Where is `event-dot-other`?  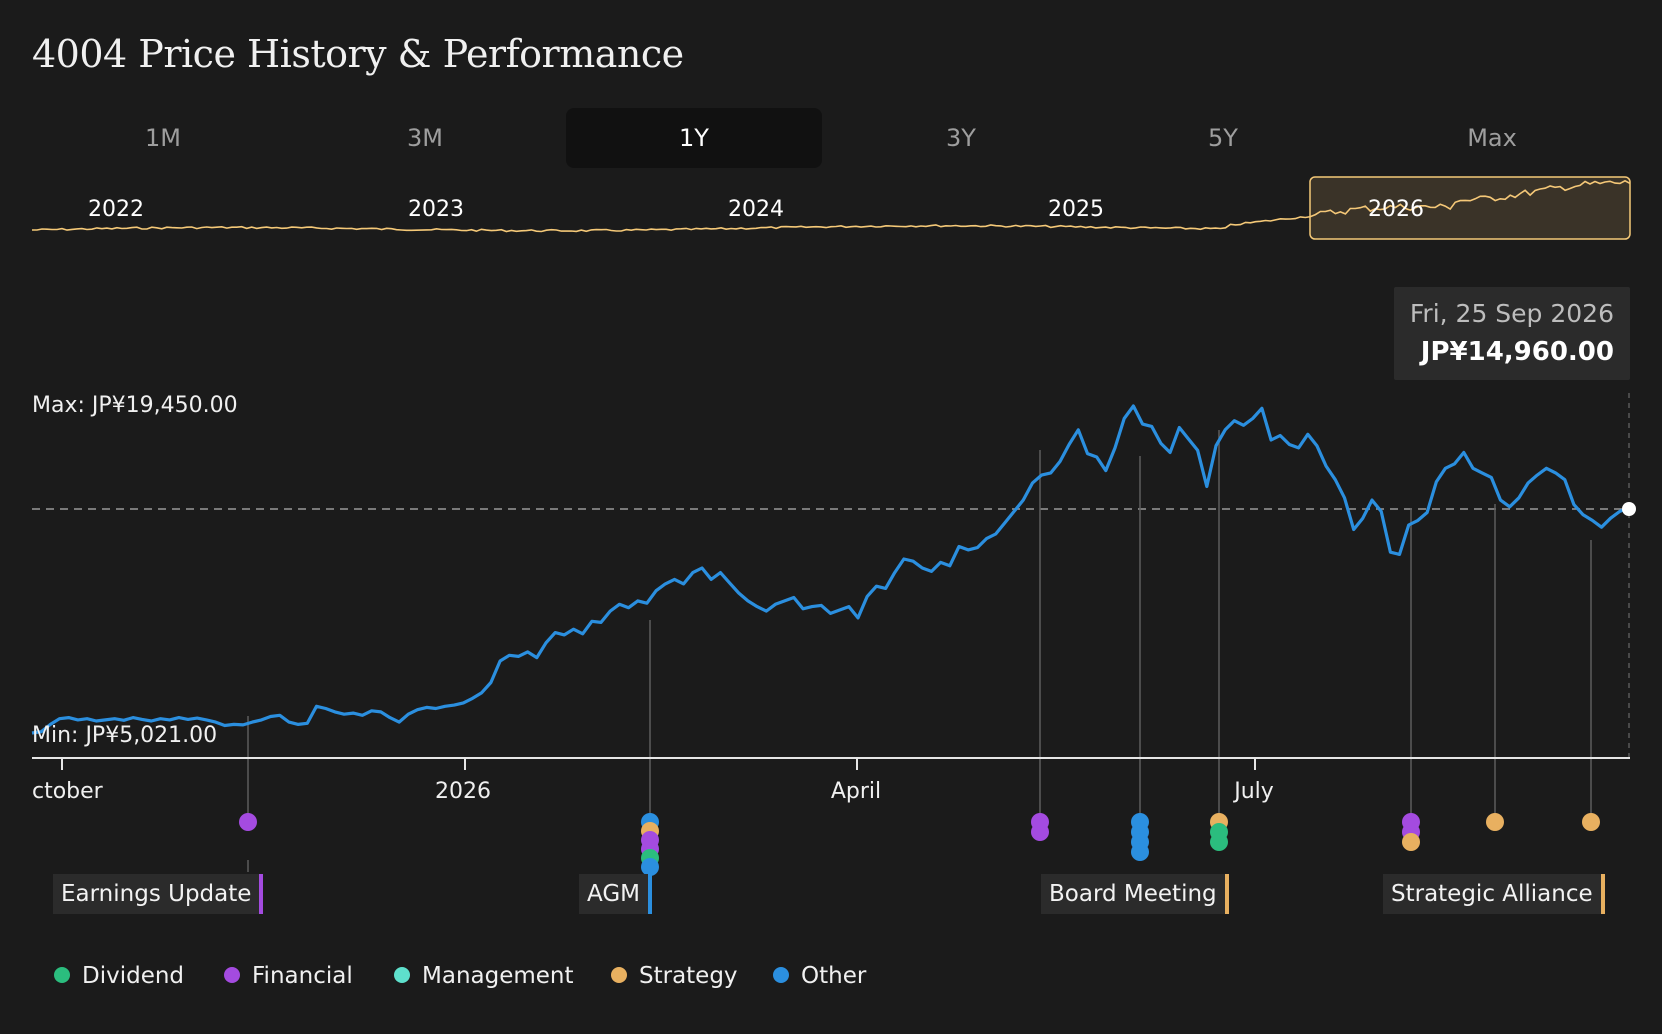 event-dot-other is located at coordinates (1140, 852).